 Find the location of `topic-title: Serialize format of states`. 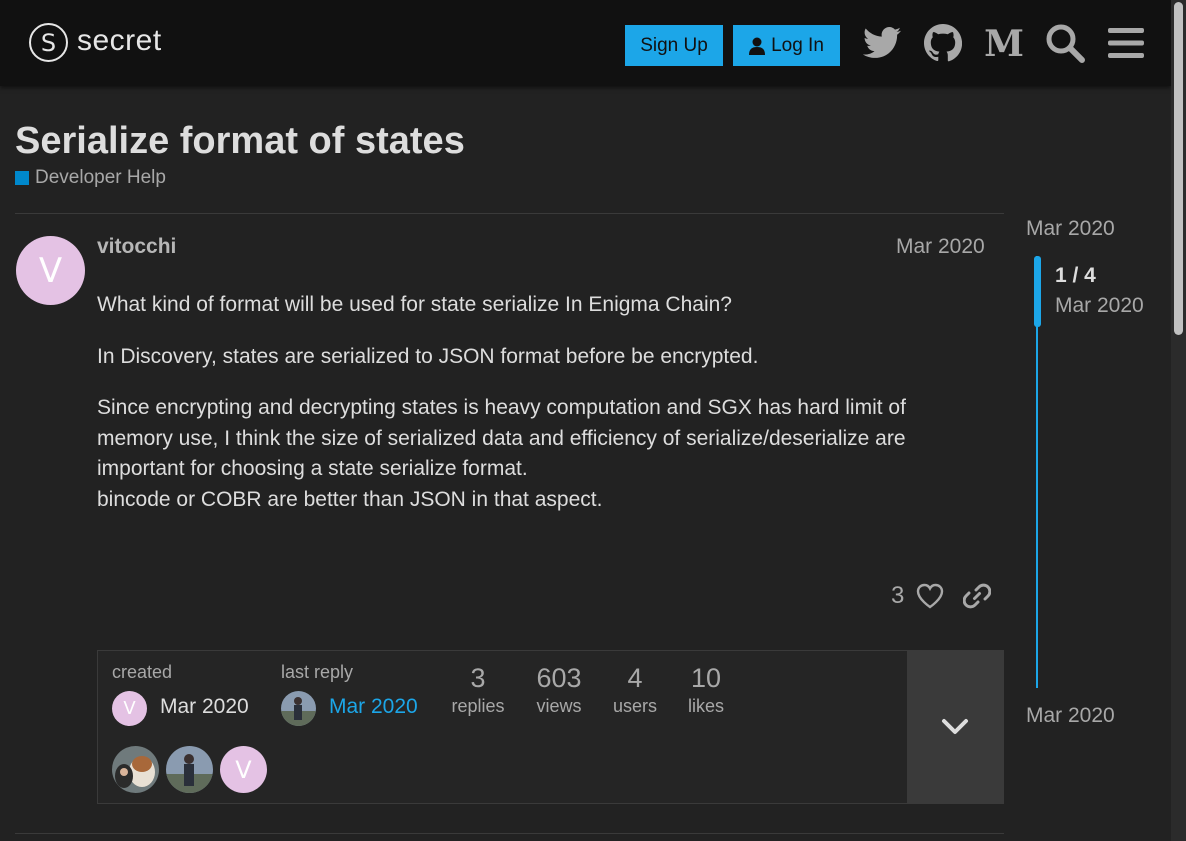

topic-title: Serialize format of states is located at coordinates (240, 141).